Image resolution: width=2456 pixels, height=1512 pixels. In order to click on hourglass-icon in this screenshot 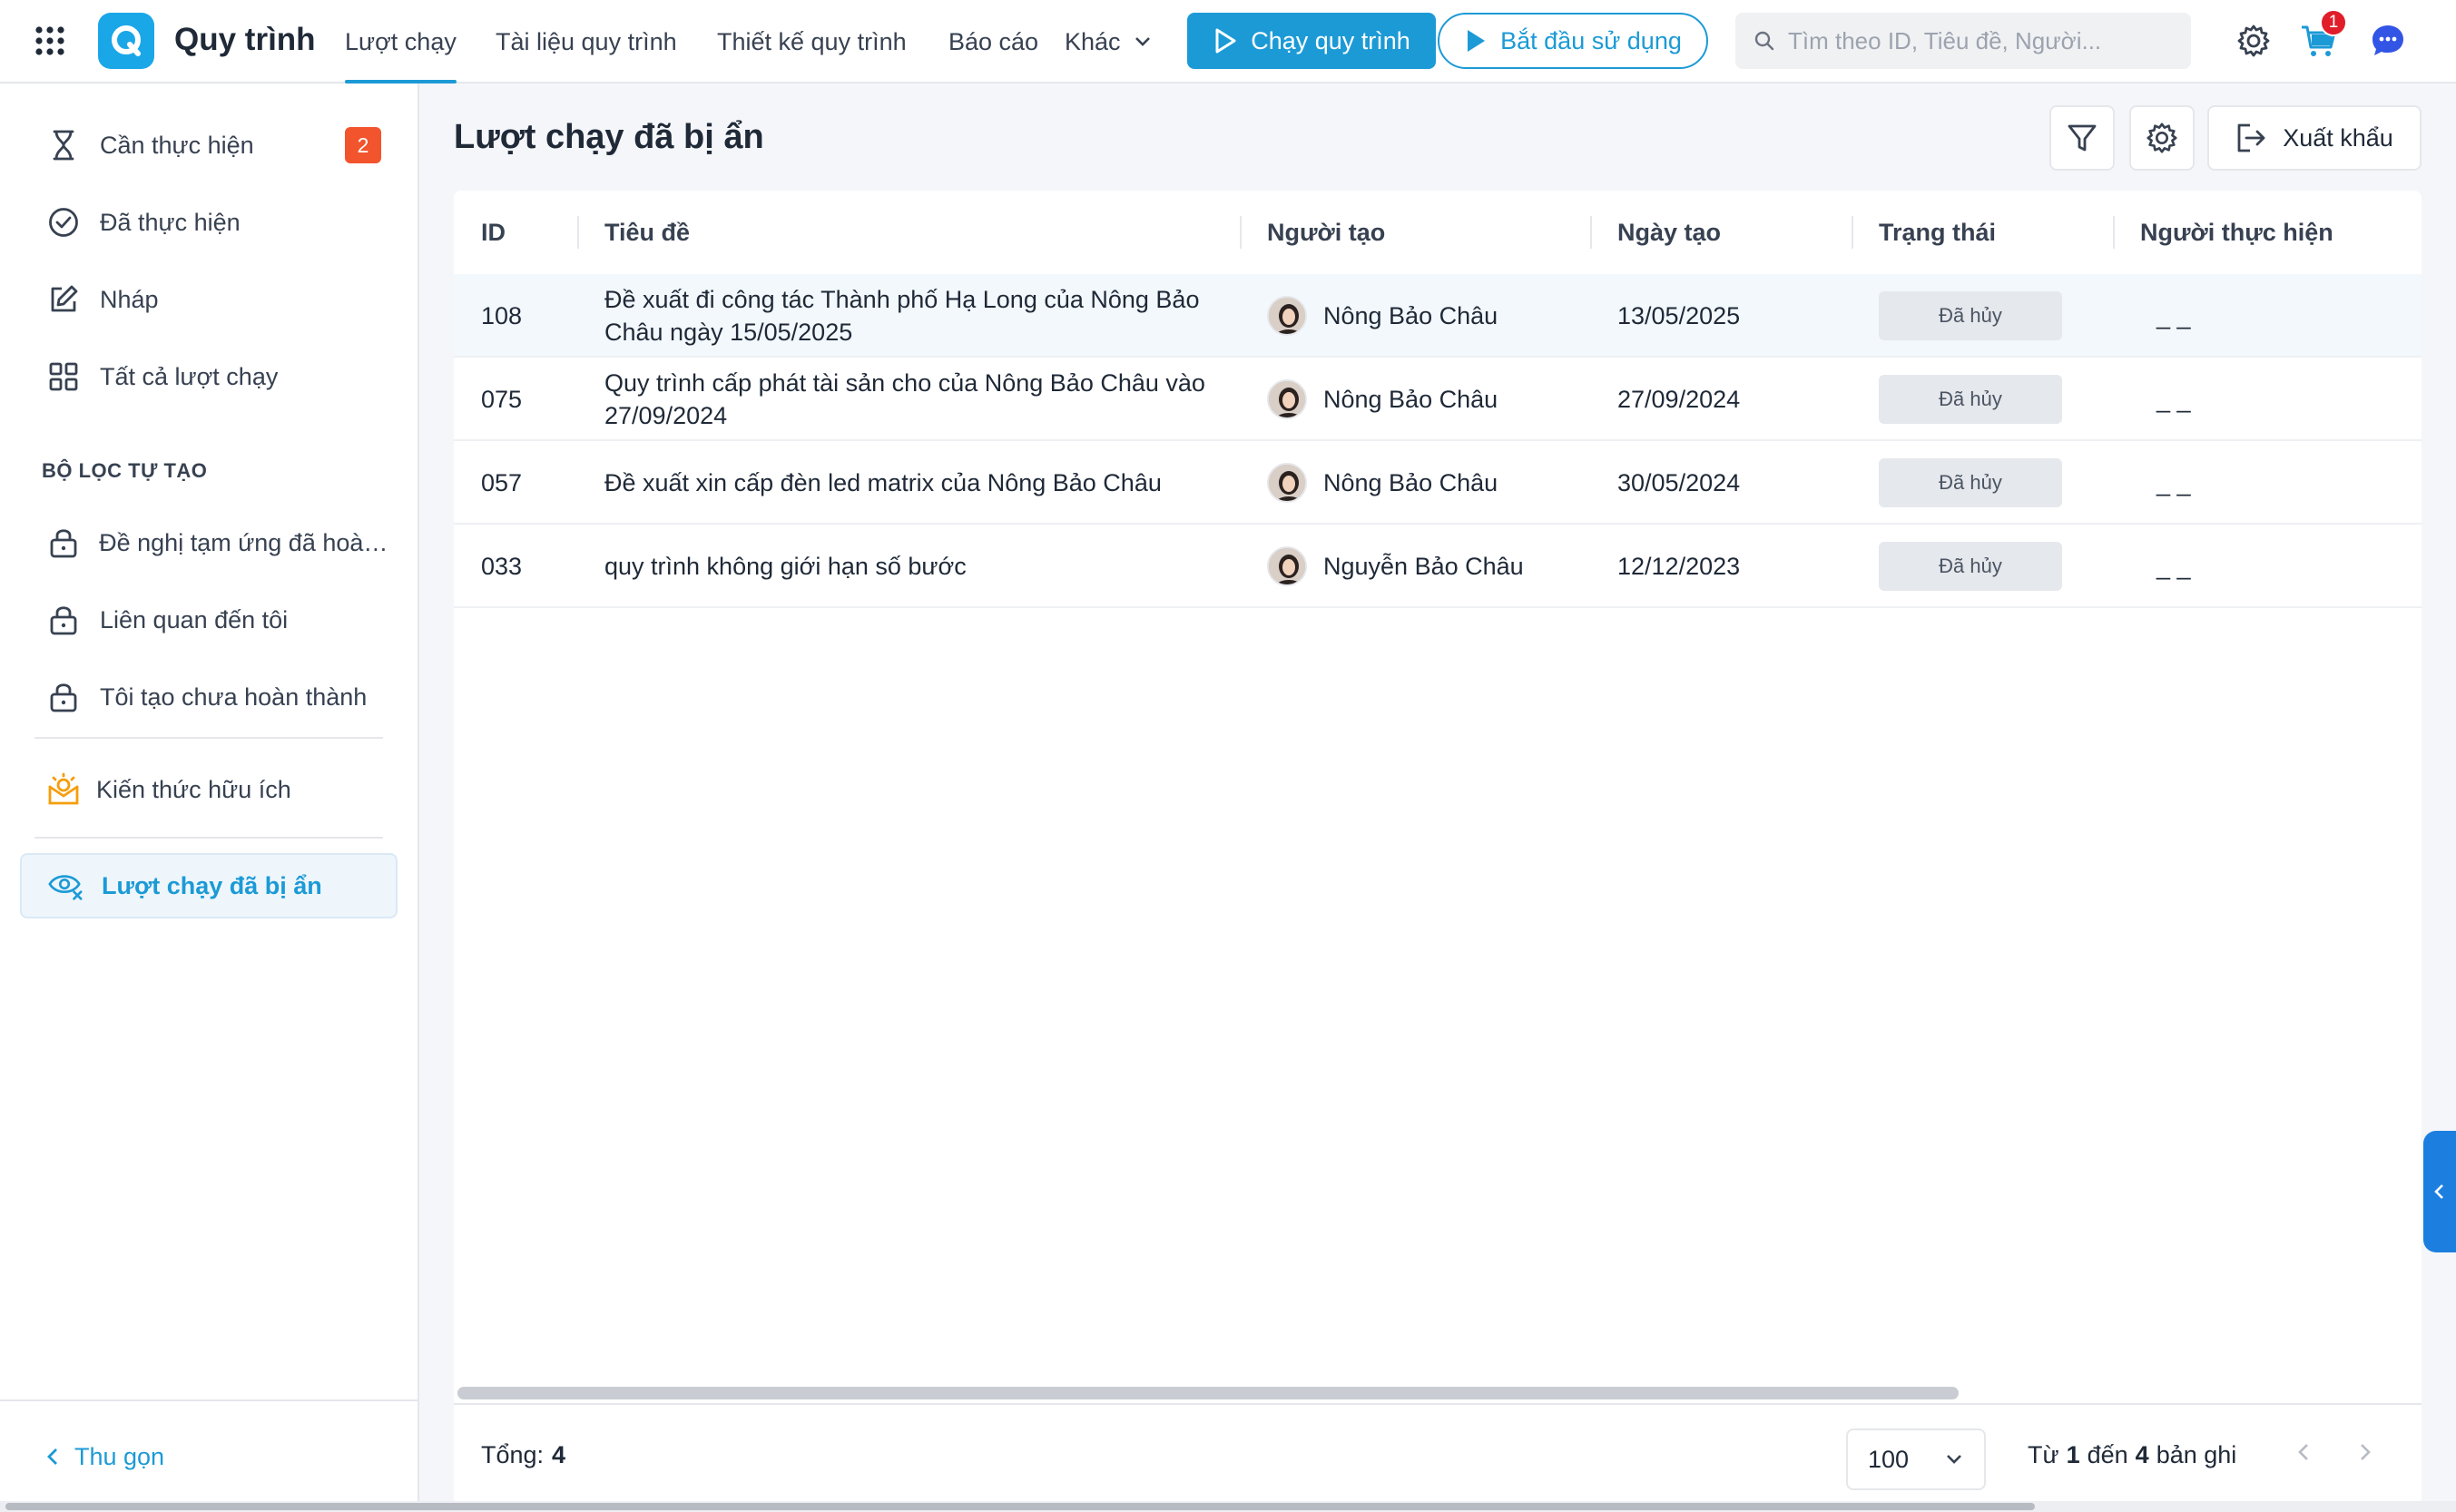, I will do `click(63, 145)`.